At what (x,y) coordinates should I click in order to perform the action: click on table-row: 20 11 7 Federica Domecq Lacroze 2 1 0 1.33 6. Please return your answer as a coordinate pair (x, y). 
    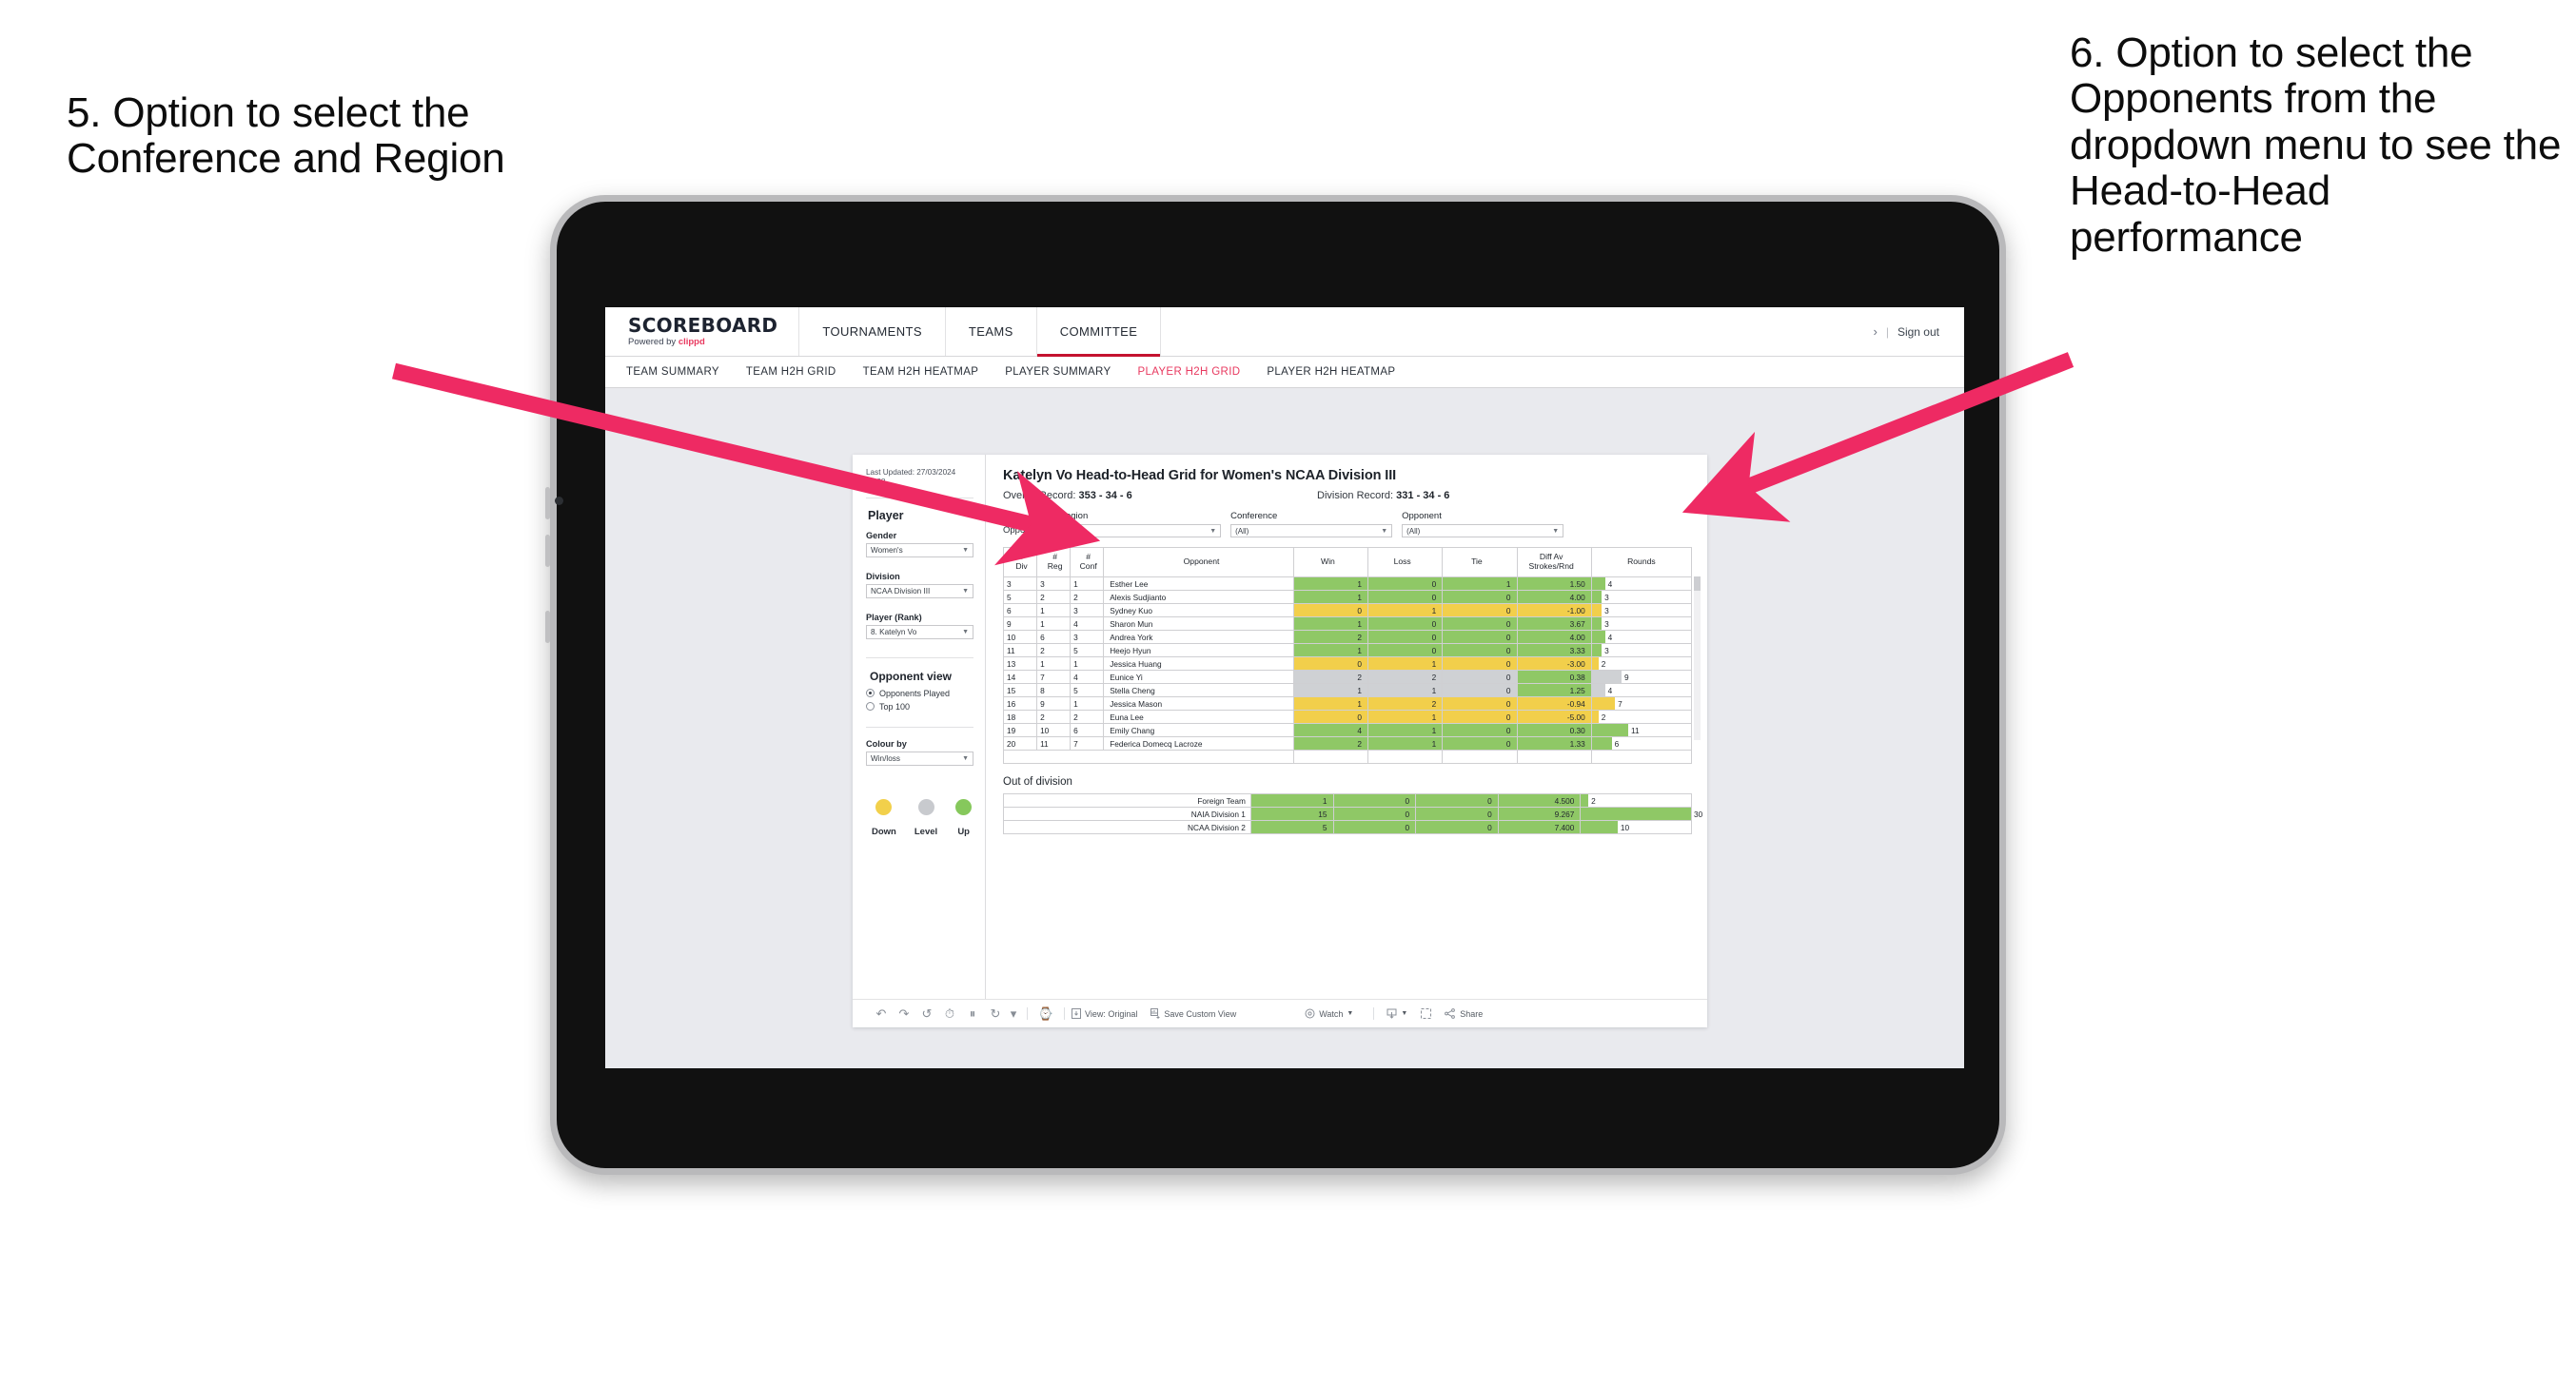
    Looking at the image, I should click on (1347, 743).